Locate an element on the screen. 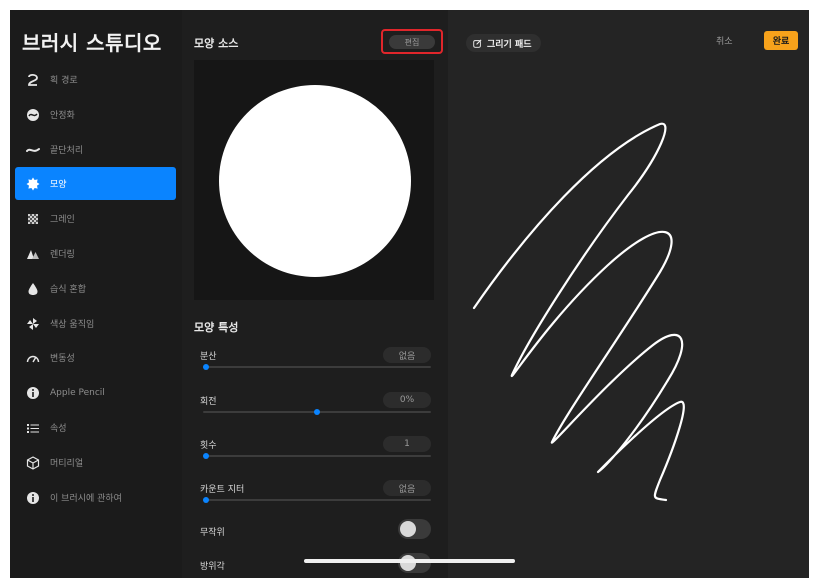  toggle-label: 방위각 is located at coordinates (212, 567).